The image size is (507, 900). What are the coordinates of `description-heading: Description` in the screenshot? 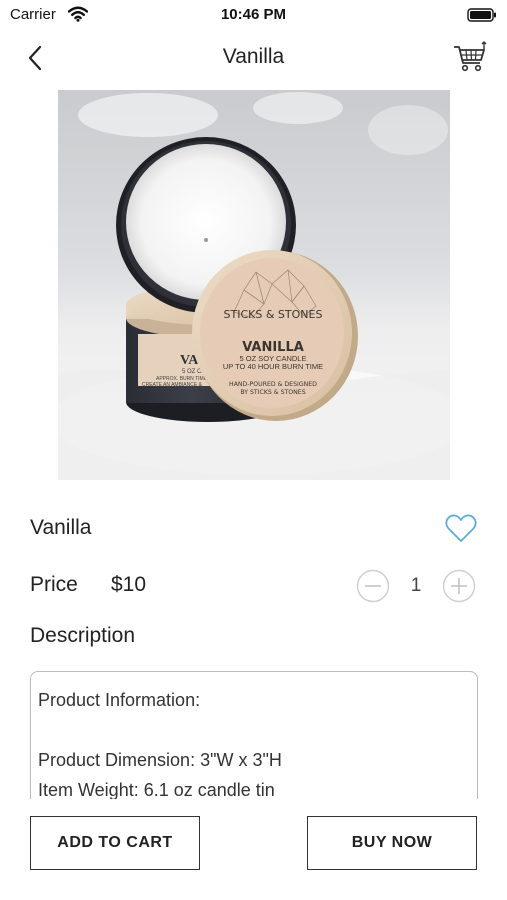 It's located at (83, 635).